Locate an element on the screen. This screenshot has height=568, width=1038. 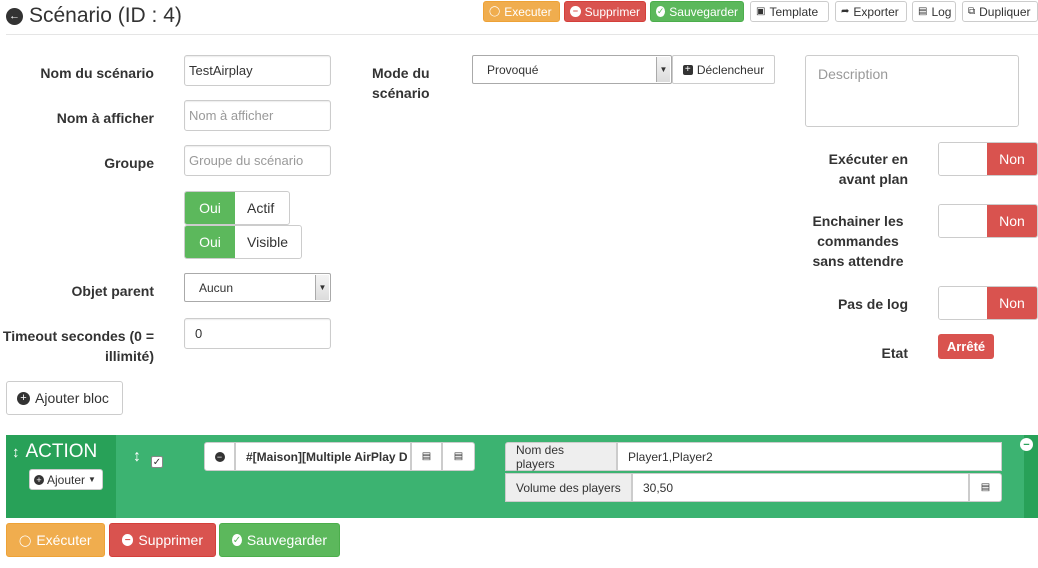
delete-button: − Supprimer is located at coordinates (605, 11).